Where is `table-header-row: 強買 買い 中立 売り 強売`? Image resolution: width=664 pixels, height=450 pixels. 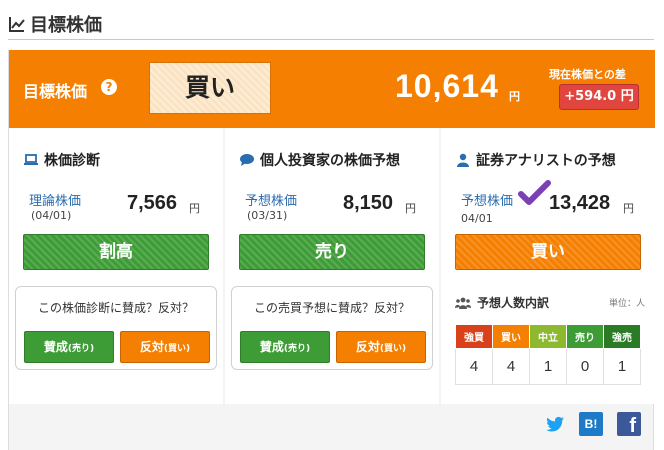 table-header-row: 強買 買い 中立 売り 強売 is located at coordinates (548, 336).